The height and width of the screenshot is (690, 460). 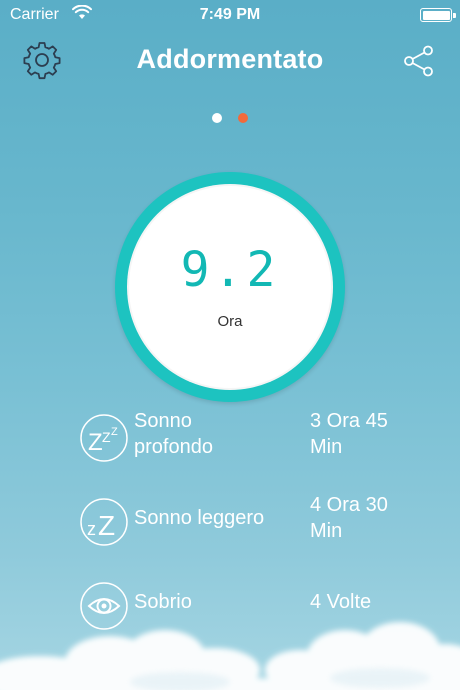 I want to click on stat-label: Sonno profondo, so click(x=214, y=434).